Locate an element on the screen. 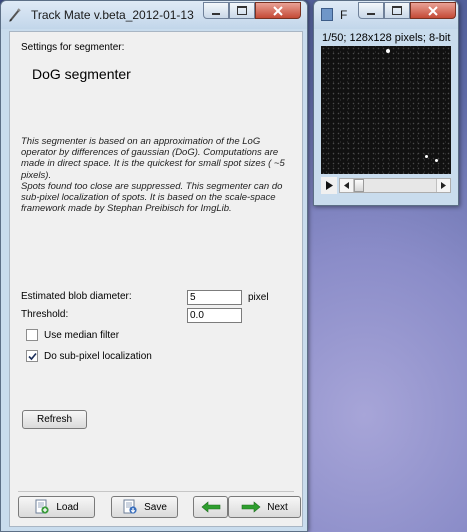 The image size is (467, 532). play-button is located at coordinates (329, 185).